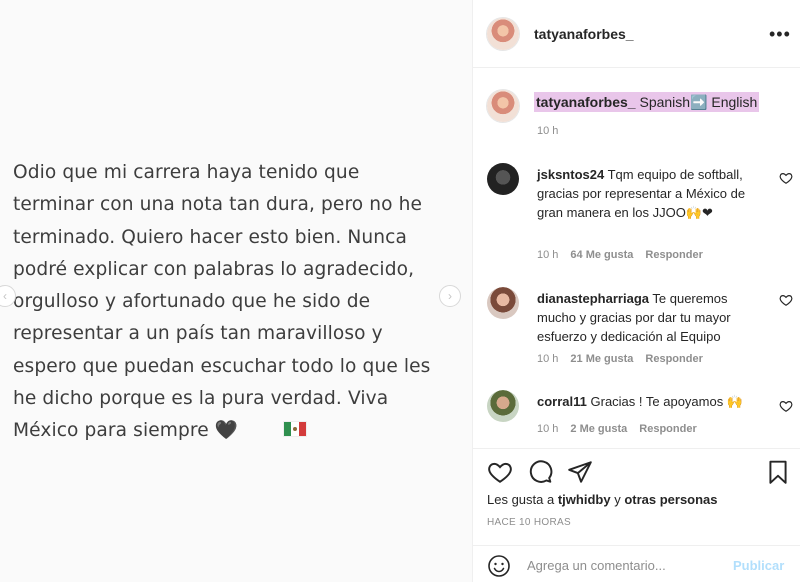 The width and height of the screenshot is (800, 582). What do you see at coordinates (503, 34) in the screenshot?
I see `avatar` at bounding box center [503, 34].